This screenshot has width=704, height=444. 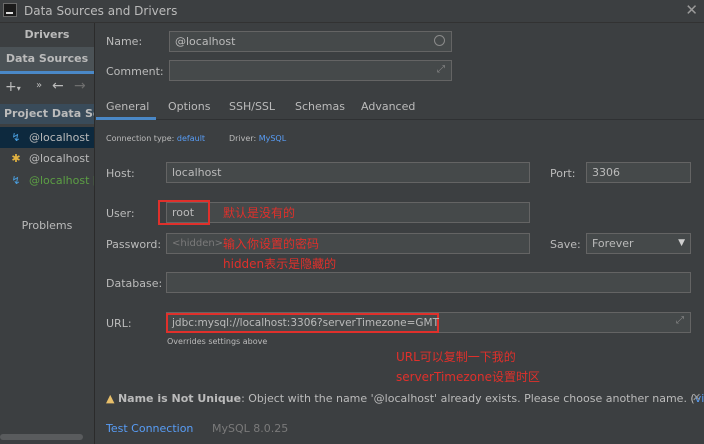 What do you see at coordinates (47, 225) in the screenshot?
I see `problems-item: Problems` at bounding box center [47, 225].